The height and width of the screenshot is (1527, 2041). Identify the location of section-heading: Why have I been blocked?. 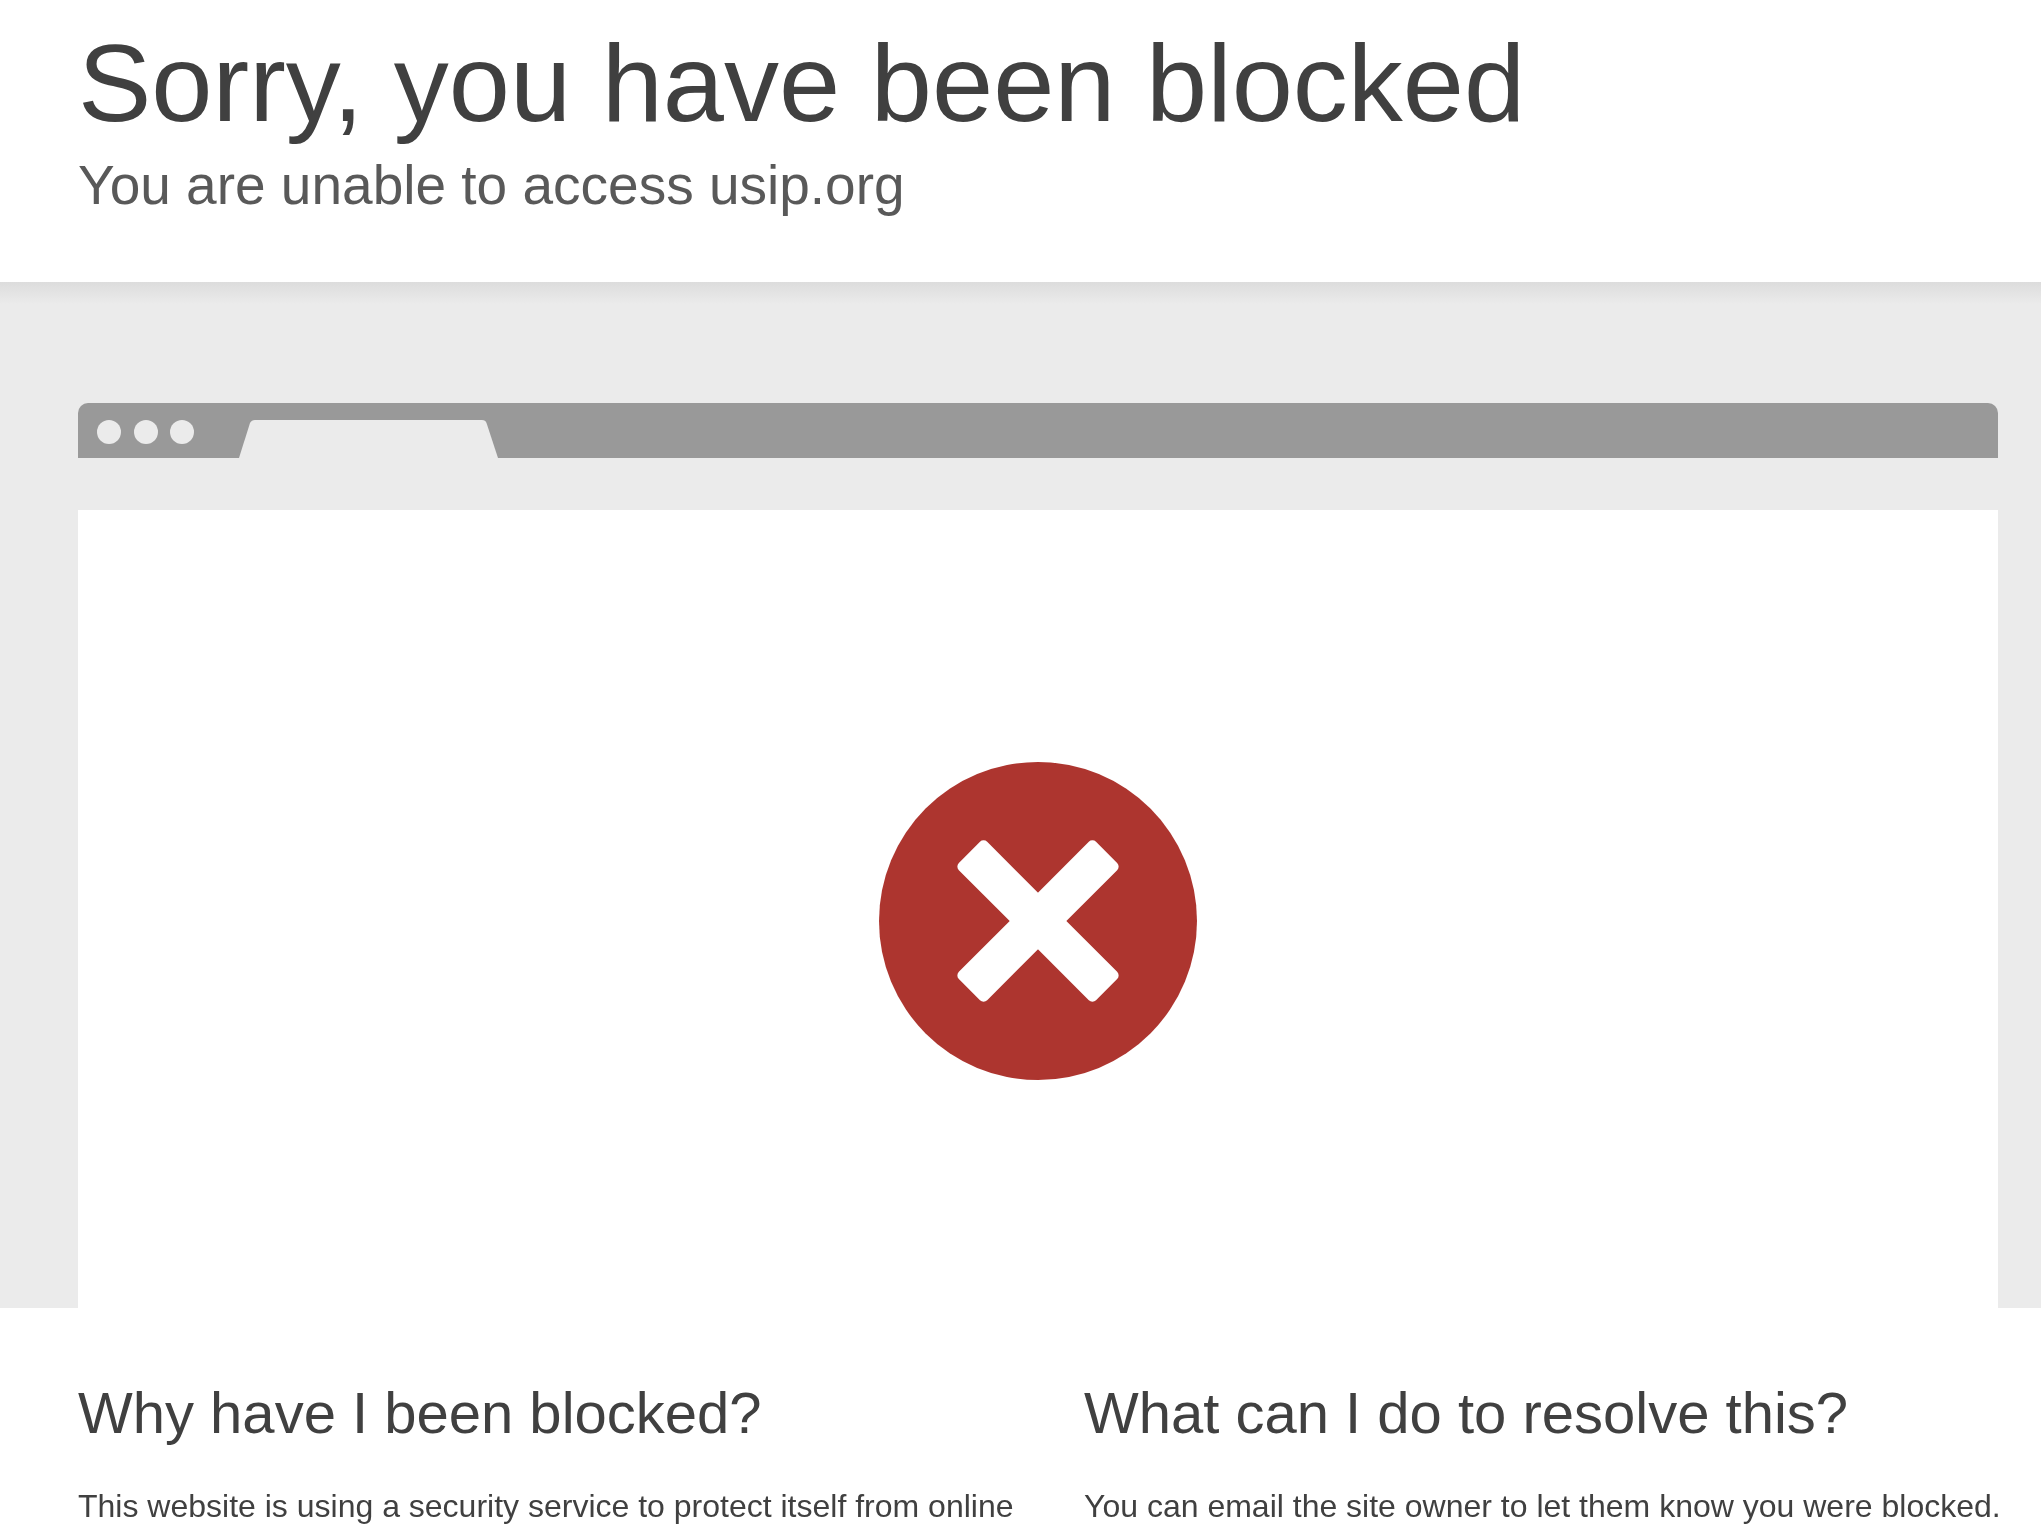
(420, 1413).